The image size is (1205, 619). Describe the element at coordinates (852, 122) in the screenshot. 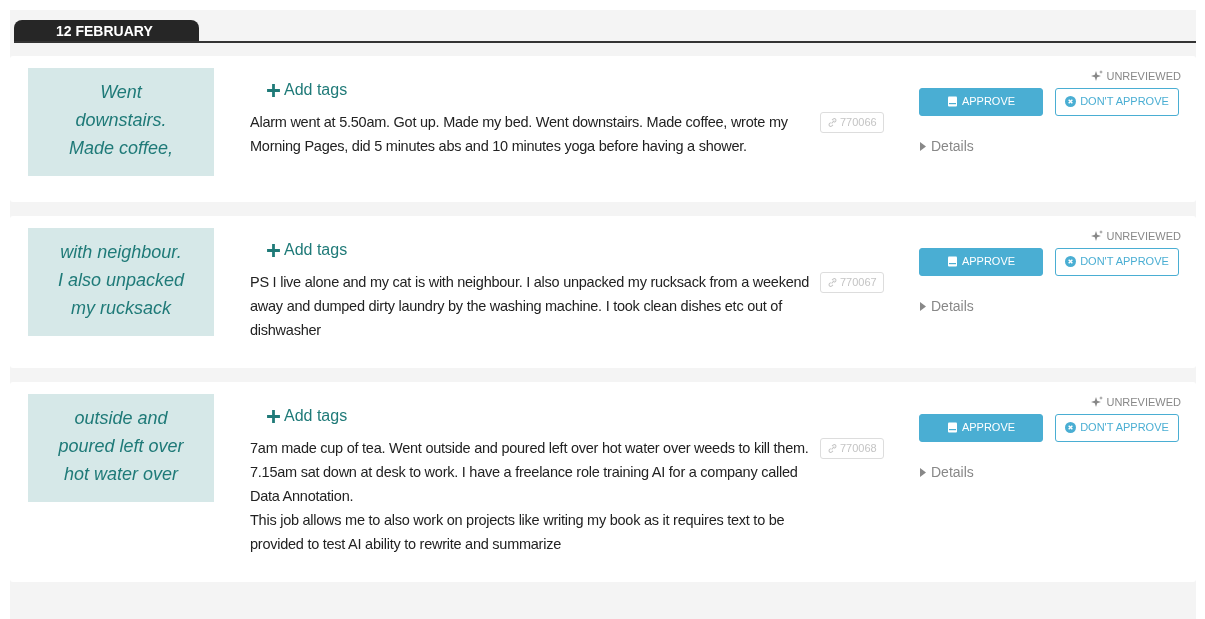

I see `reference-link: 770066` at that location.